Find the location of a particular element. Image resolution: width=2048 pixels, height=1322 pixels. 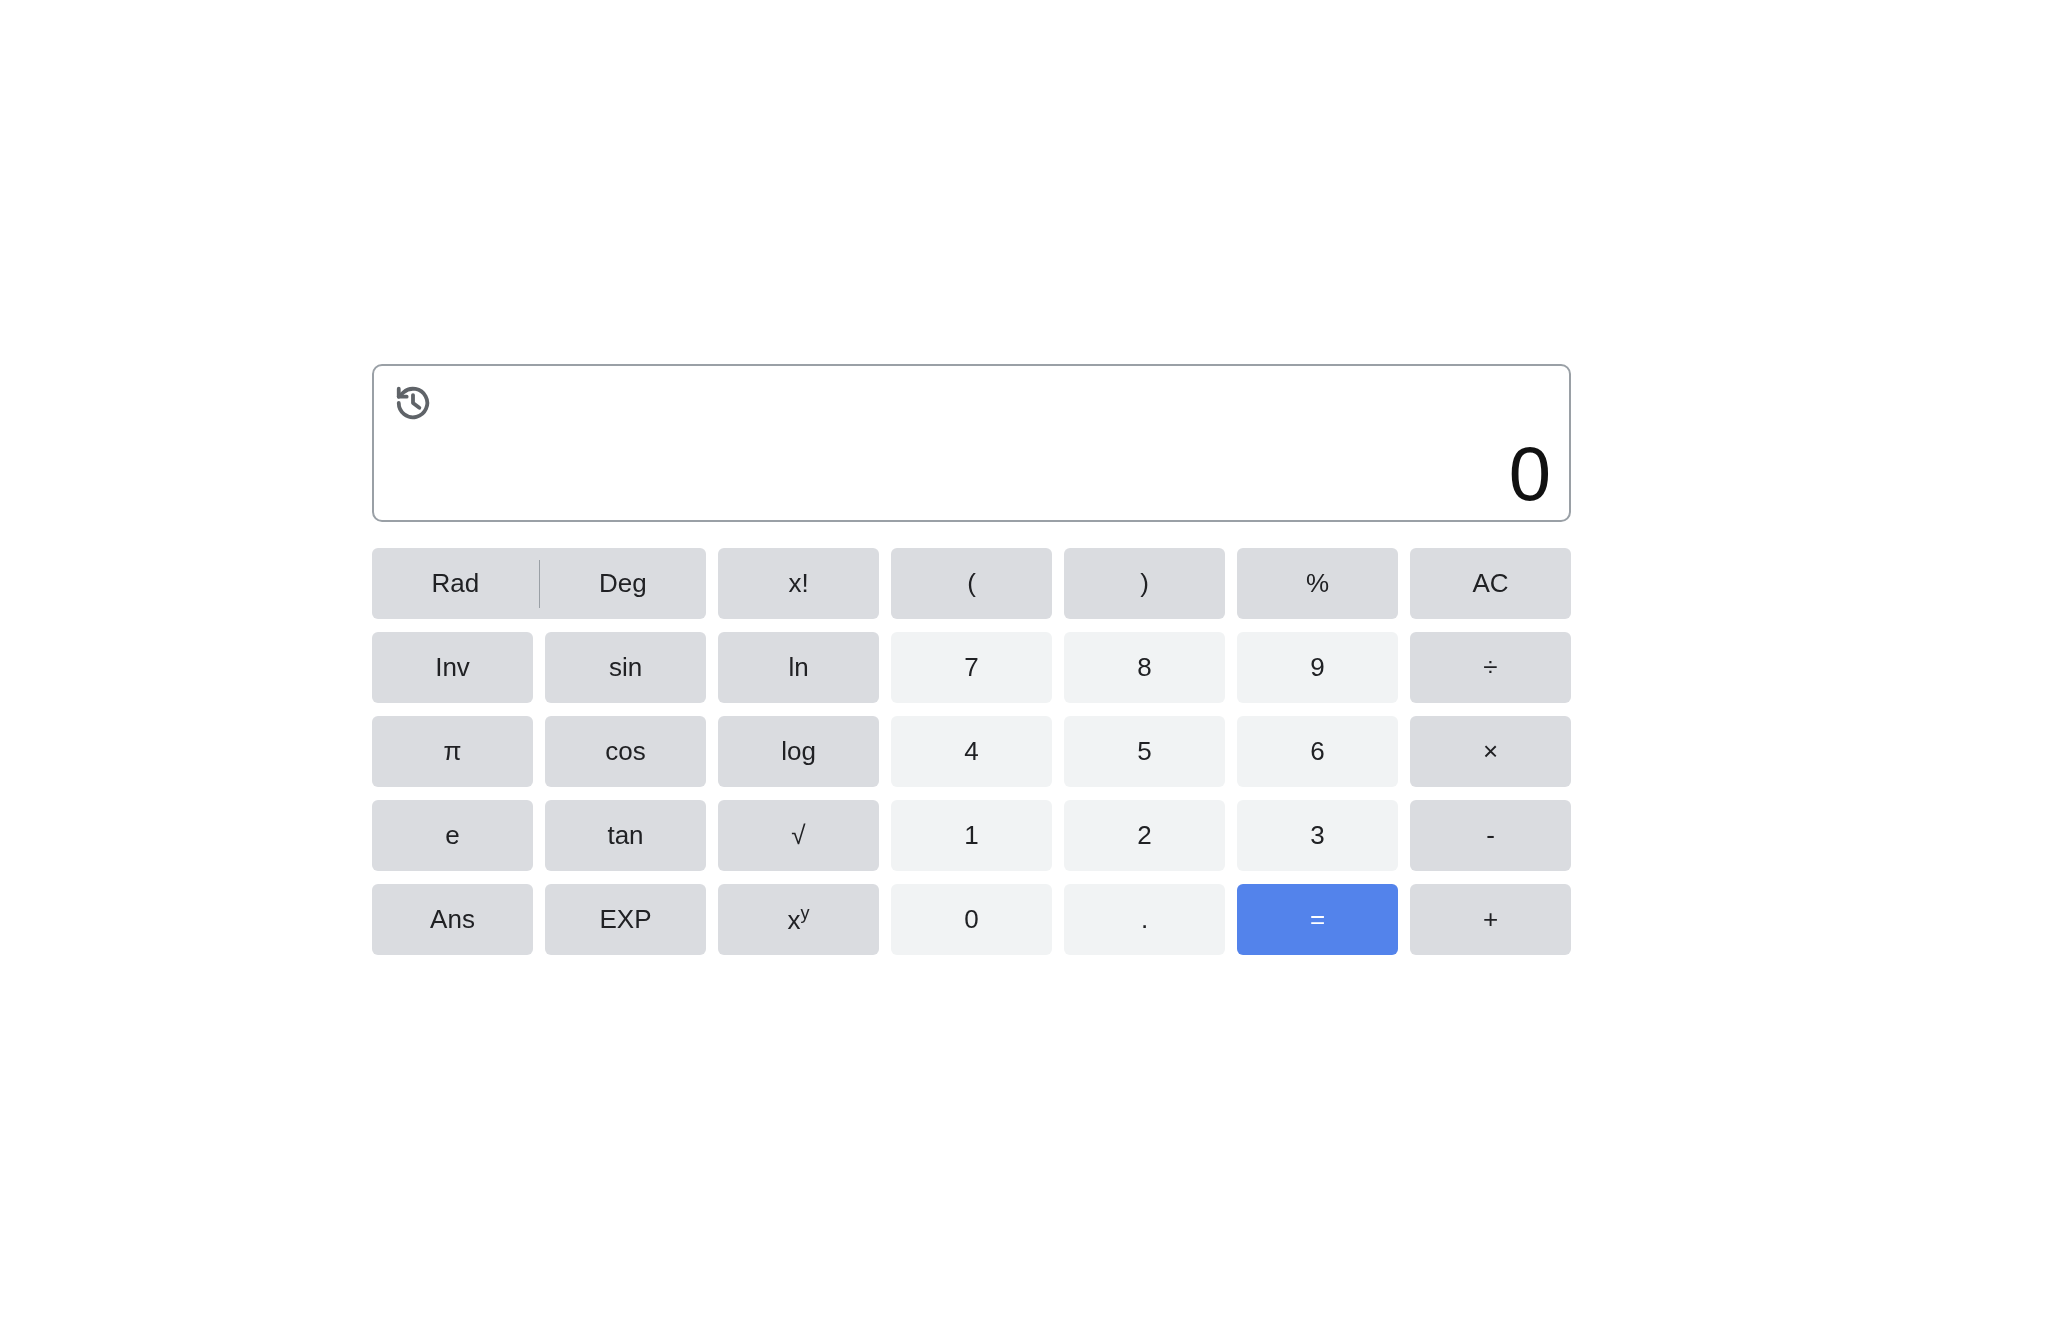

function-key: Ans is located at coordinates (452, 919).